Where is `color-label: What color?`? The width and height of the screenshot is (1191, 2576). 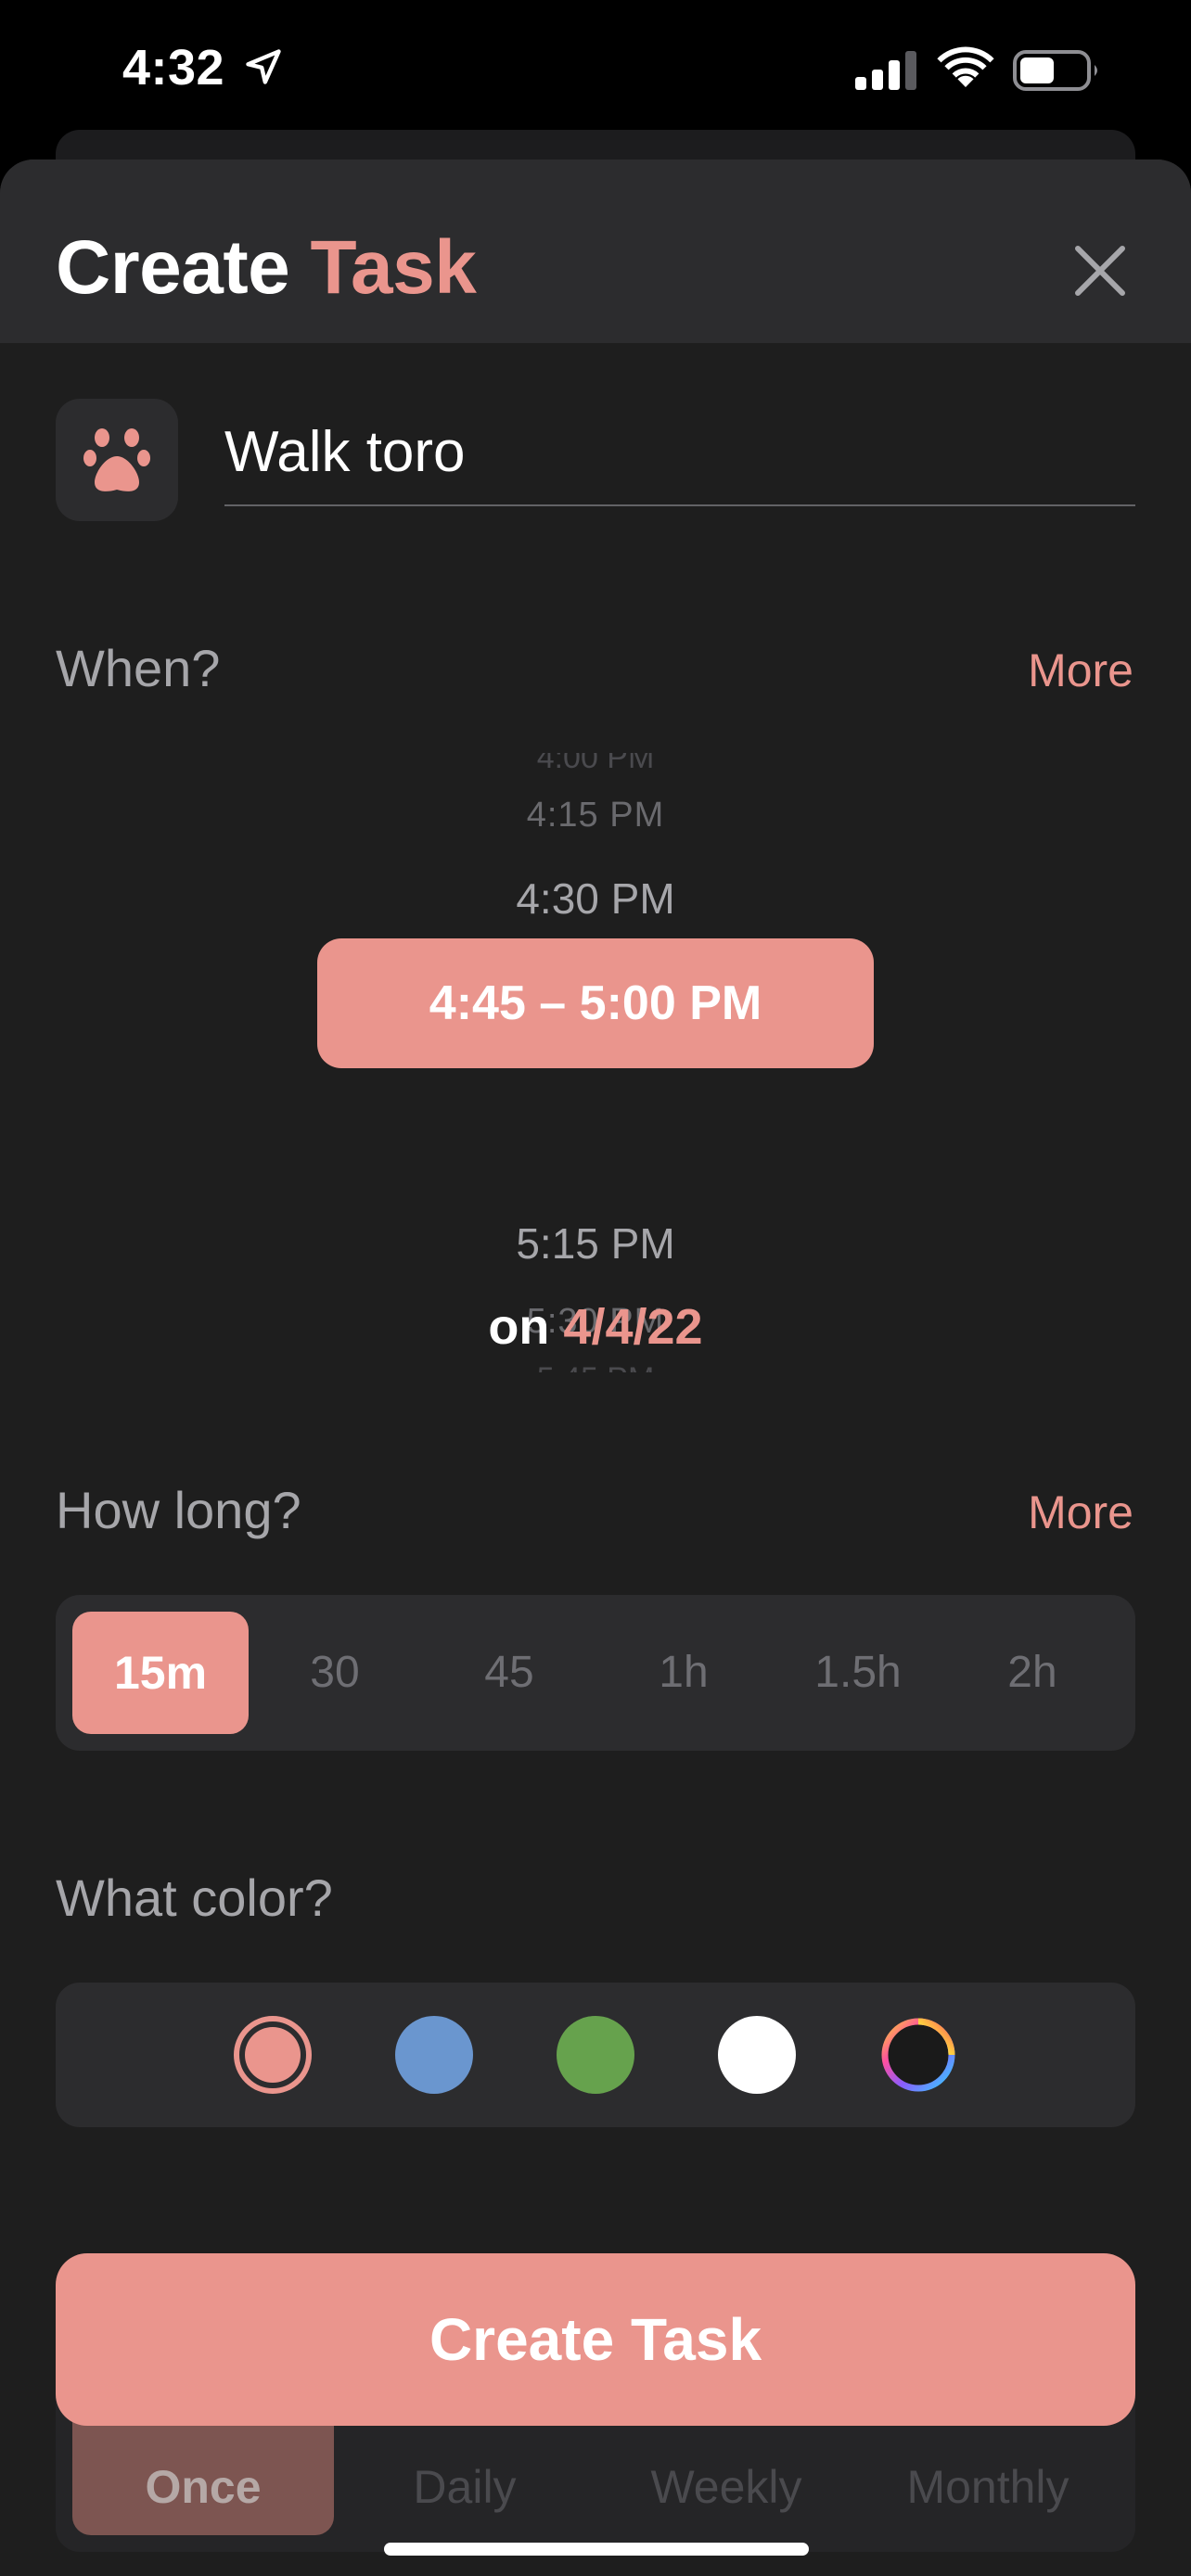 color-label: What color? is located at coordinates (194, 1898).